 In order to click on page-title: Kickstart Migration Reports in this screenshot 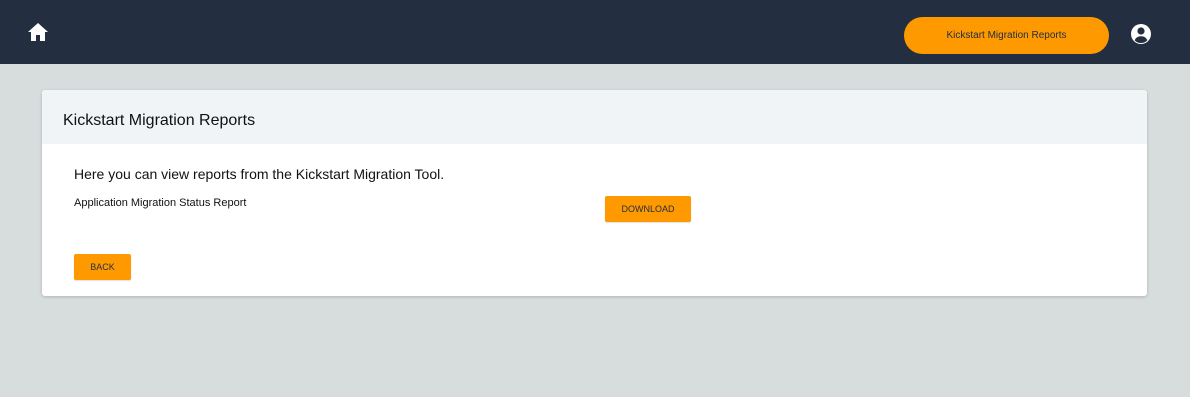, I will do `click(159, 120)`.